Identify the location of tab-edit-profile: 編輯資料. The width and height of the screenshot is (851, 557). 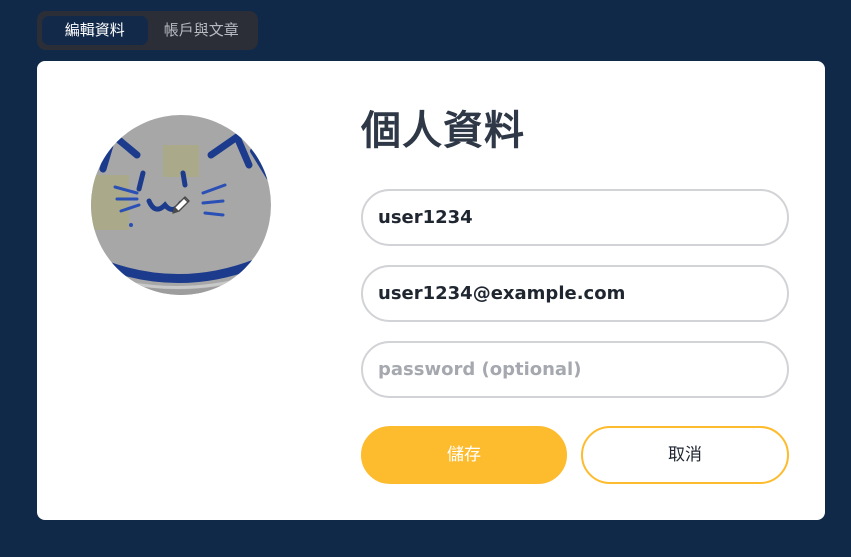
(95, 30).